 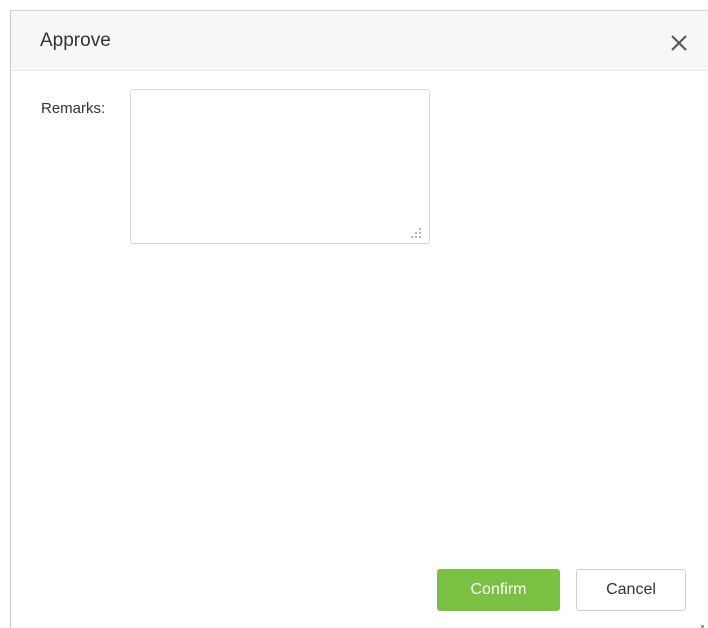 I want to click on remarks-label: Remarks:, so click(x=73, y=108).